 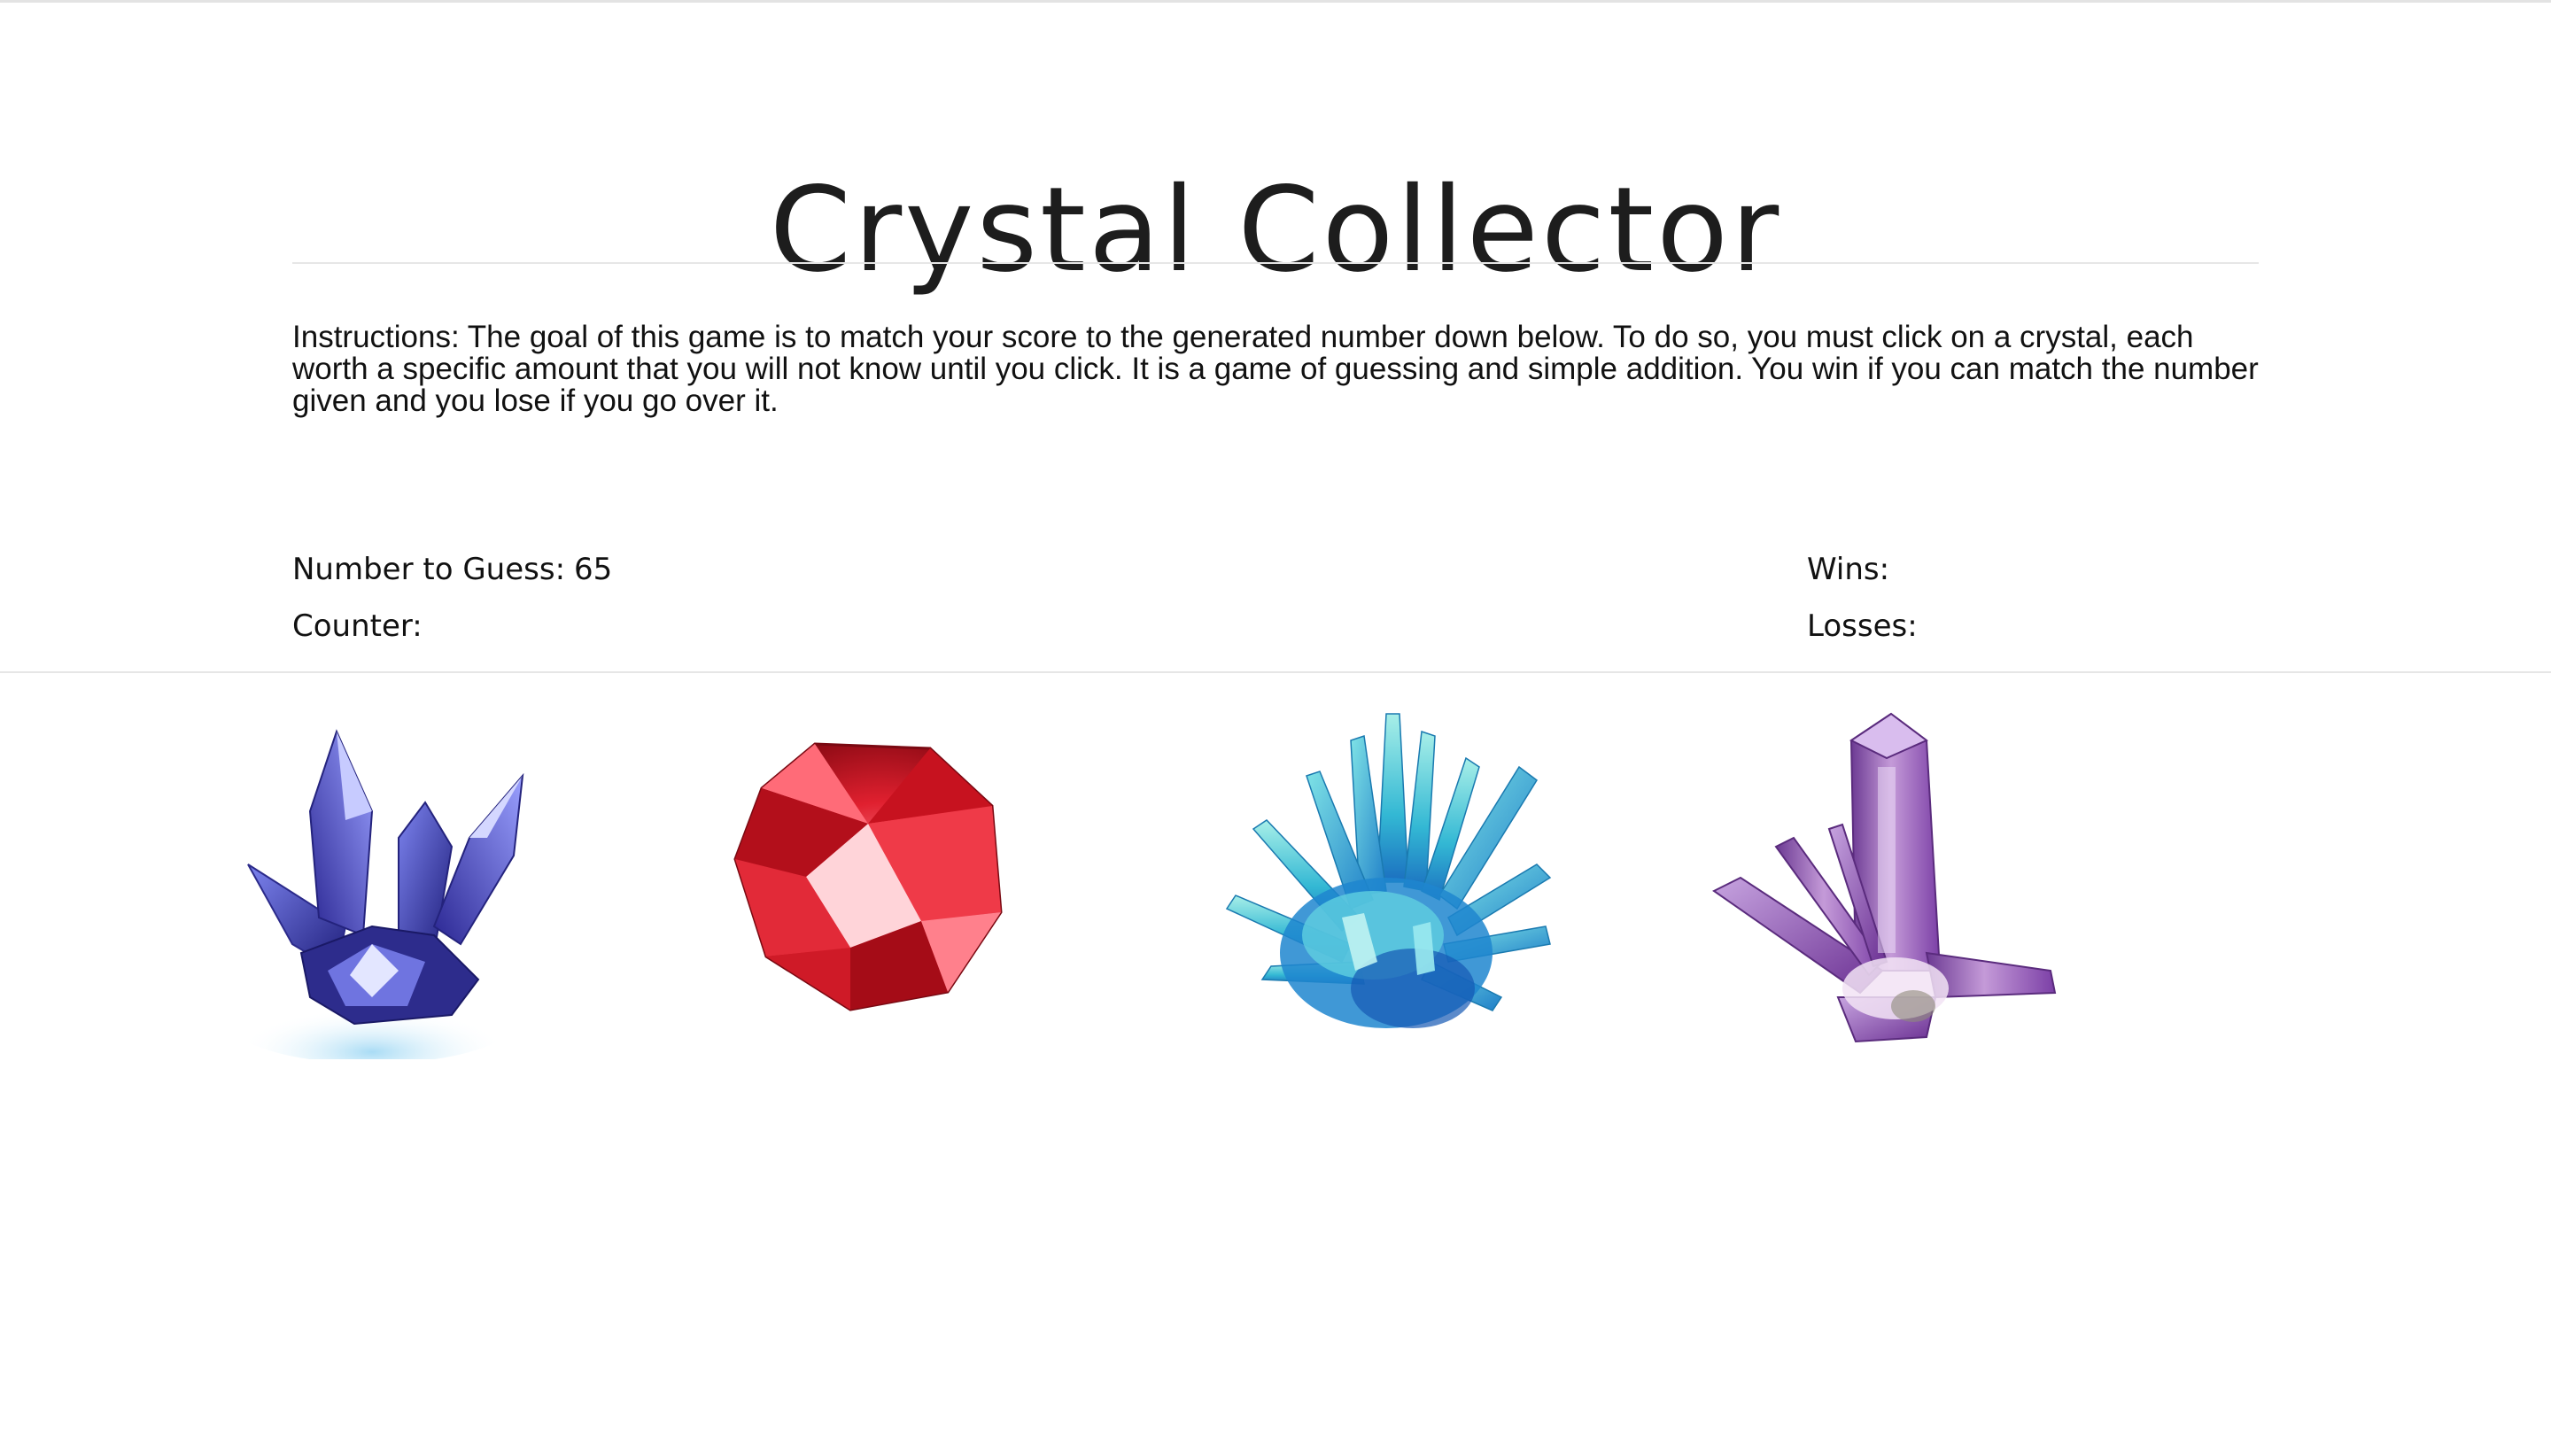 What do you see at coordinates (1275, 263) in the screenshot?
I see `title-divider` at bounding box center [1275, 263].